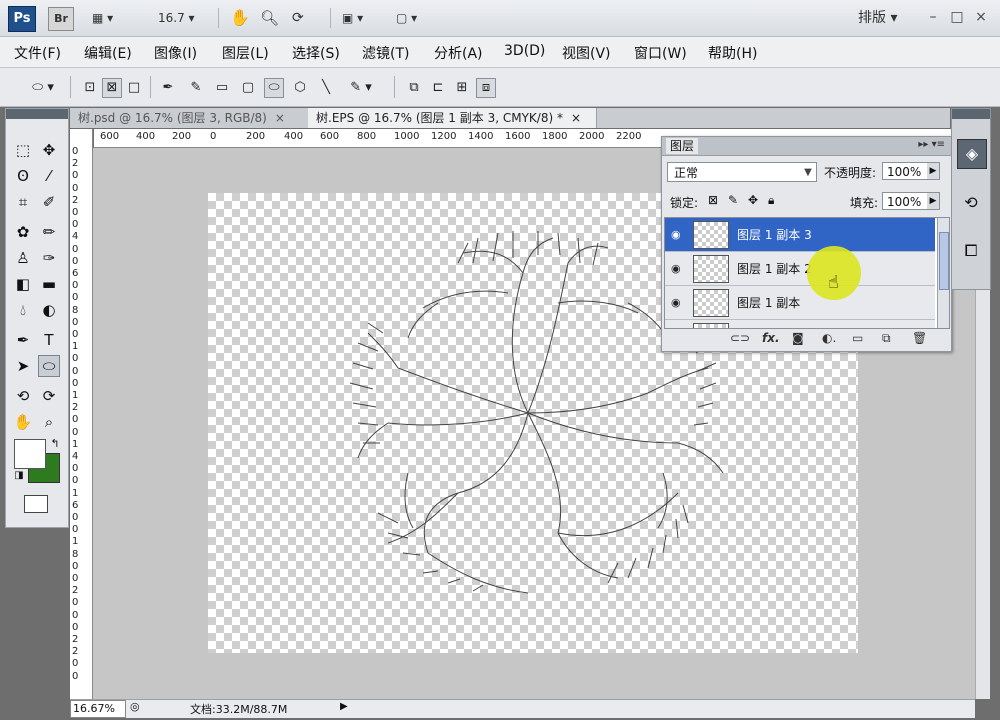 The height and width of the screenshot is (720, 1000). Describe the element at coordinates (957, 17) in the screenshot. I see `maximize-button: □` at that location.